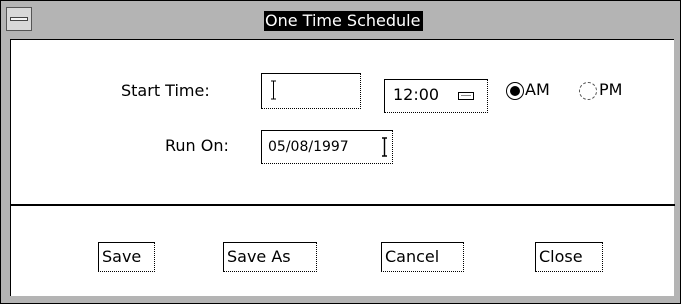 This screenshot has height=304, width=681. I want to click on window-title: One Time Schedule, so click(344, 21).